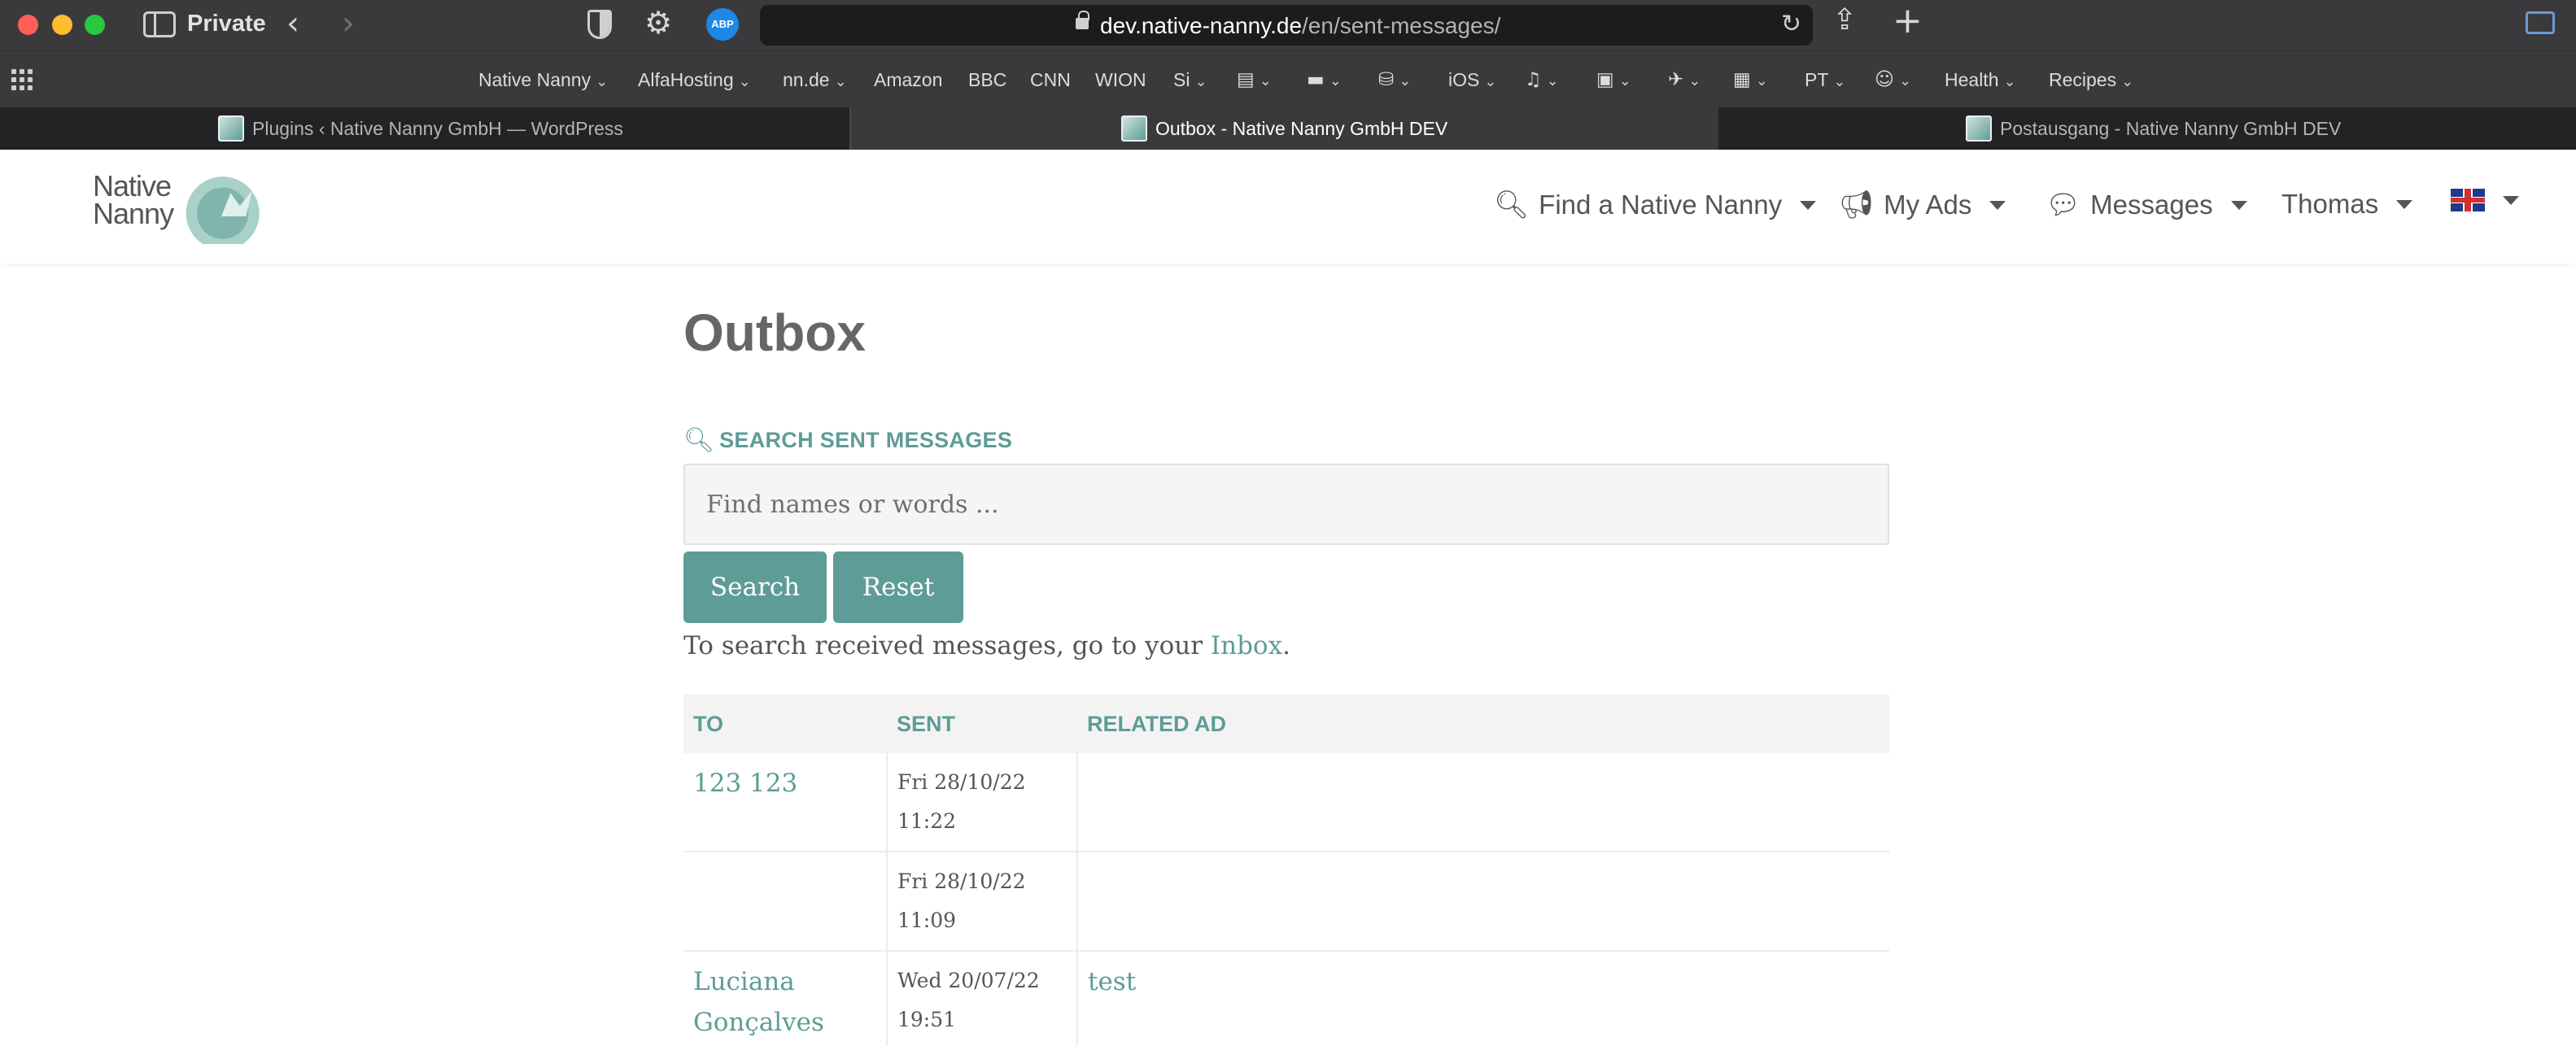 The image size is (2576, 1046). What do you see at coordinates (1120, 80) in the screenshot?
I see `bookmark-wion: WION` at bounding box center [1120, 80].